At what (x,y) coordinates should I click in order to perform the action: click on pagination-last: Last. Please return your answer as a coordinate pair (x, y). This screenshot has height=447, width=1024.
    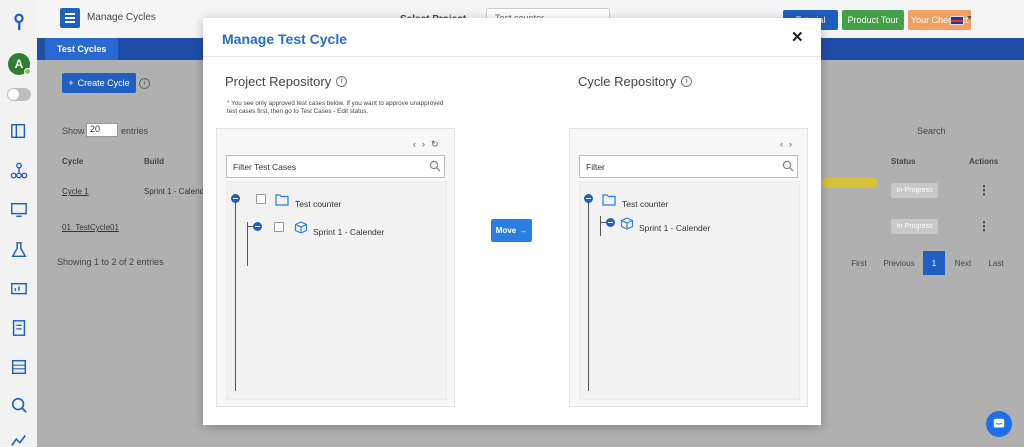
    Looking at the image, I should click on (996, 263).